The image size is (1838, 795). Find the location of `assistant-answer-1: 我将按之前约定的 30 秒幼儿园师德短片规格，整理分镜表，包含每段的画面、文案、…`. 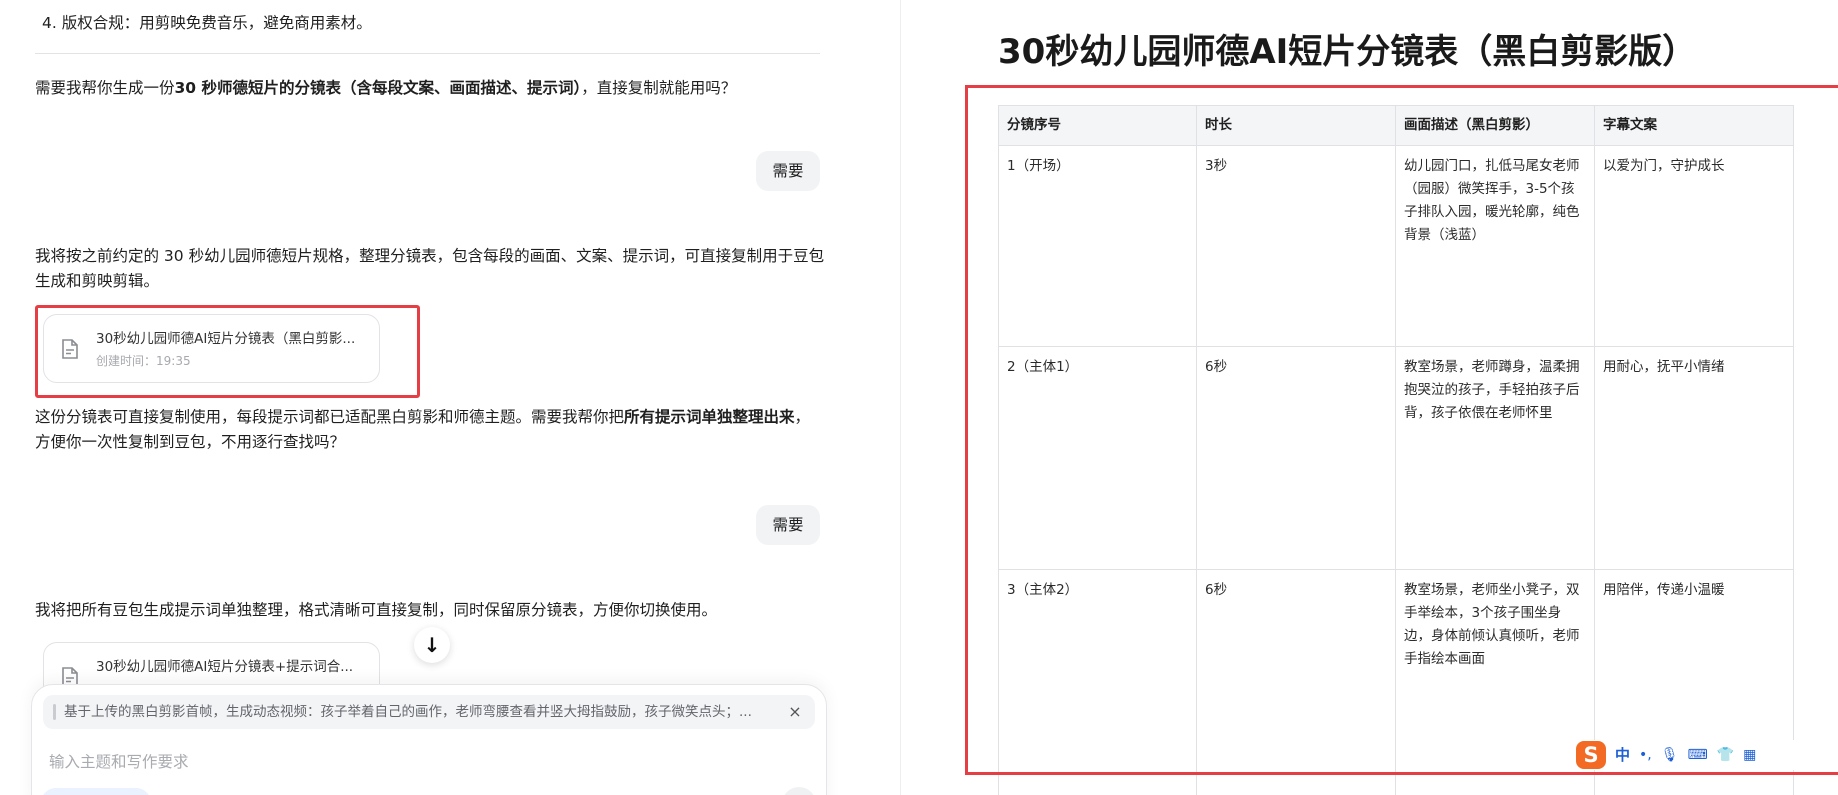

assistant-answer-1: 我将按之前约定的 30 秒幼儿园师德短片规格，整理分镜表，包含每段的画面、文案、… is located at coordinates (430, 268).